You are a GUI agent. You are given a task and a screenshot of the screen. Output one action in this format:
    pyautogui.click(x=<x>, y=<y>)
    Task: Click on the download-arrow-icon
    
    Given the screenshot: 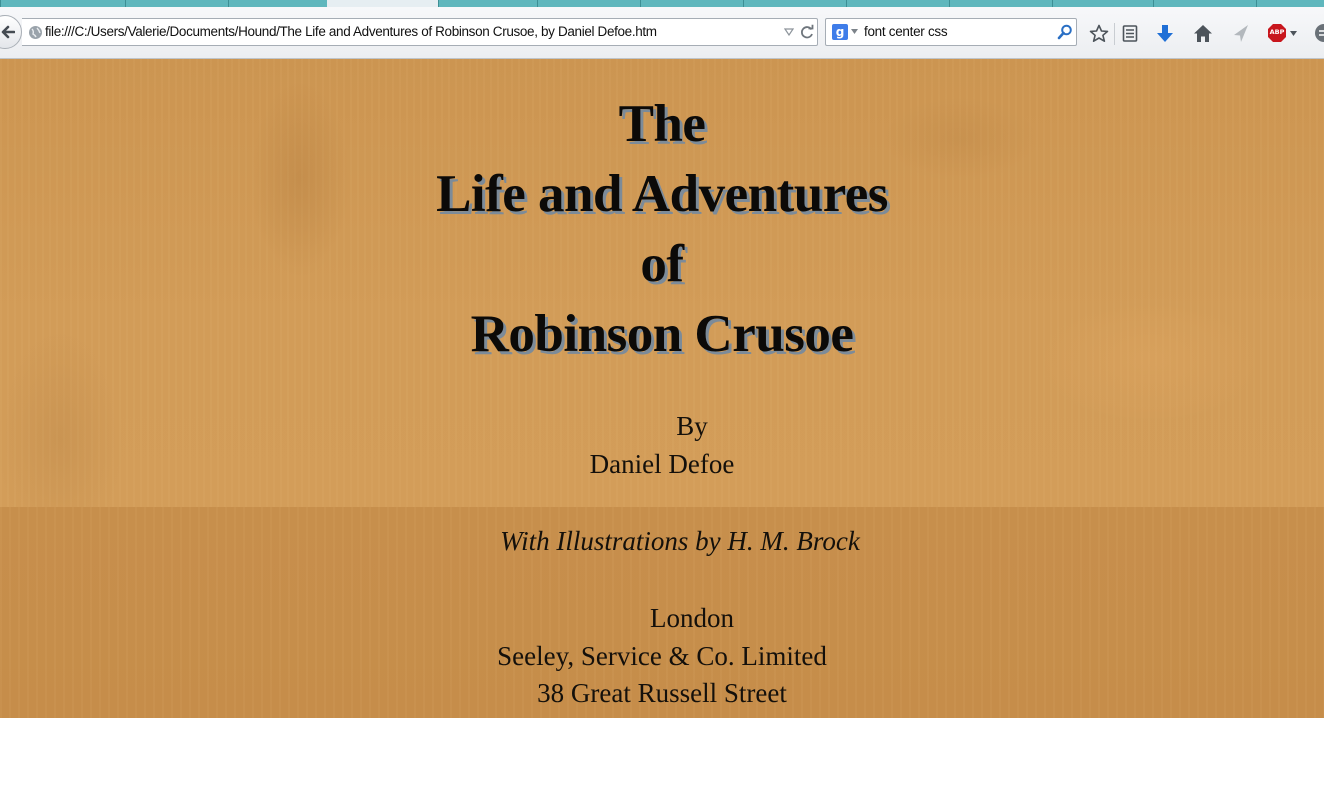 What is the action you would take?
    pyautogui.click(x=1165, y=34)
    